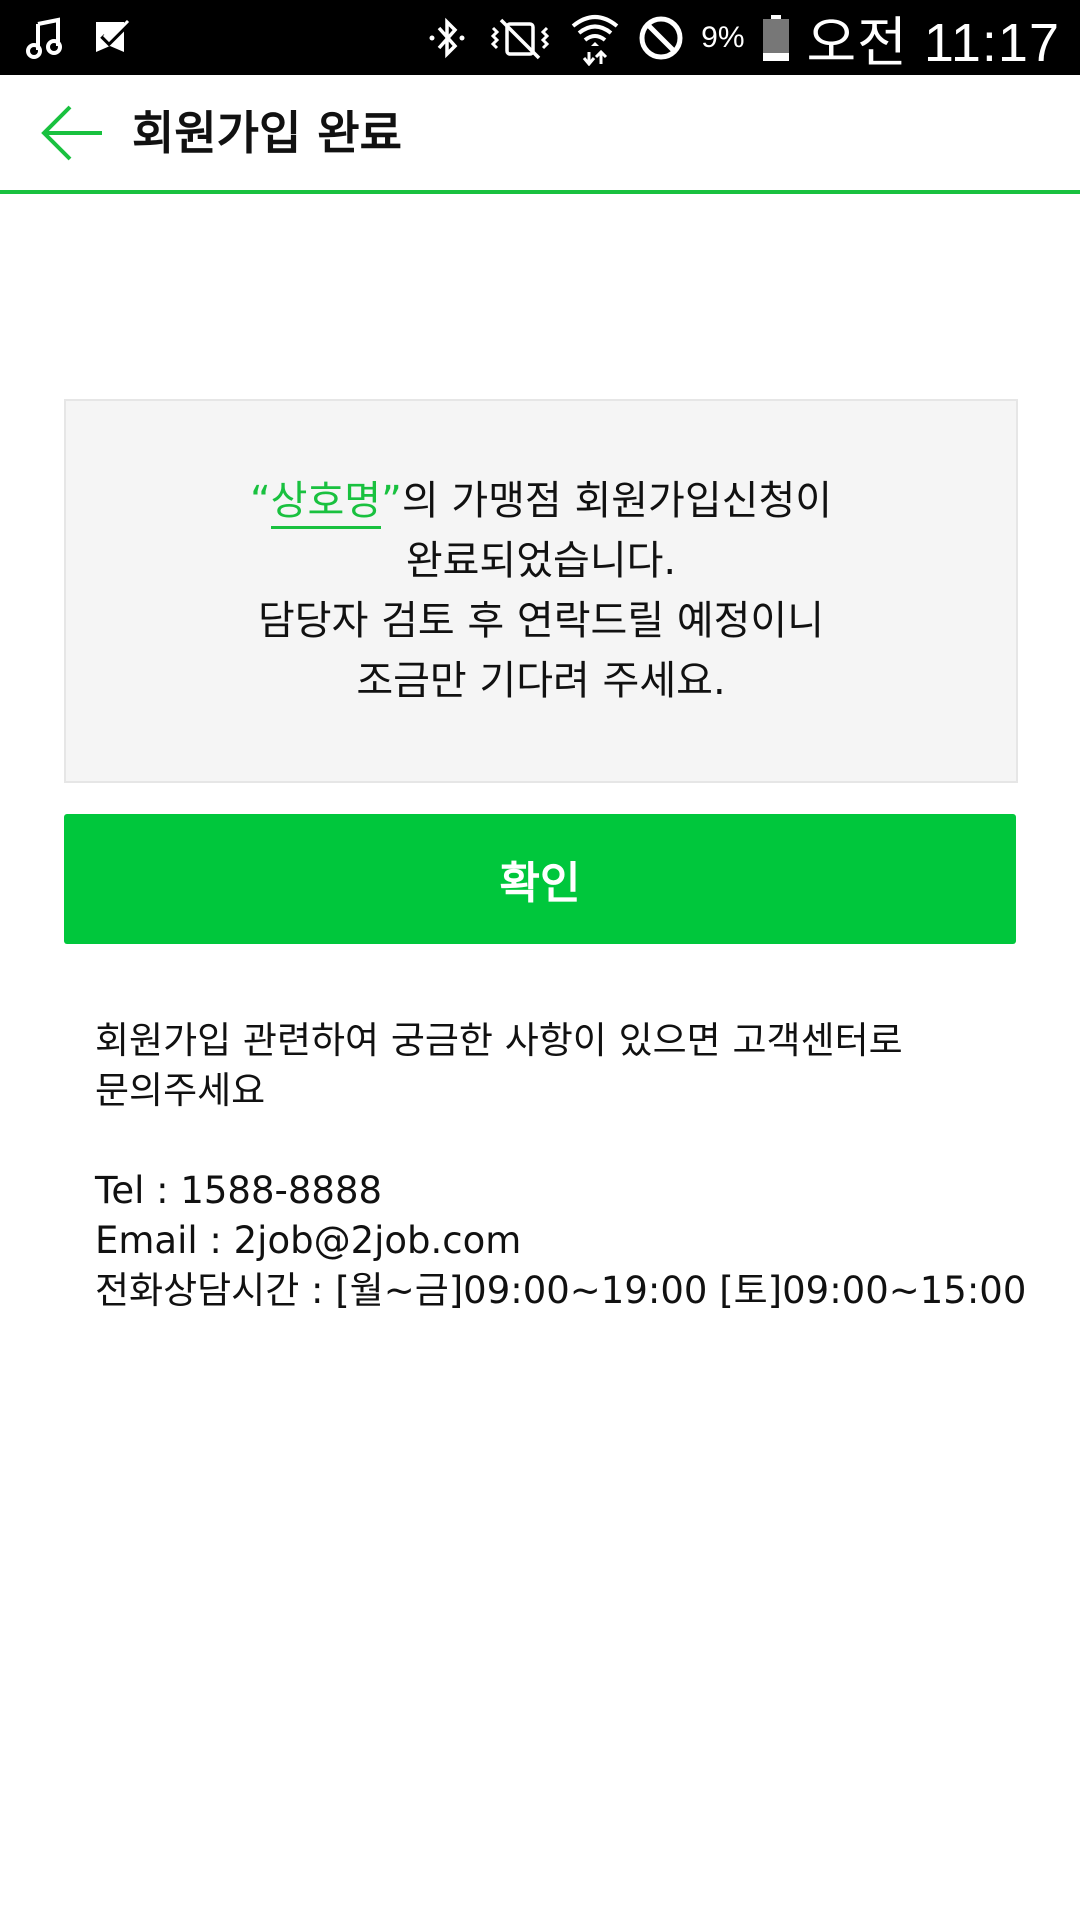 This screenshot has width=1080, height=1920. What do you see at coordinates (73, 133) in the screenshot?
I see `back-button` at bounding box center [73, 133].